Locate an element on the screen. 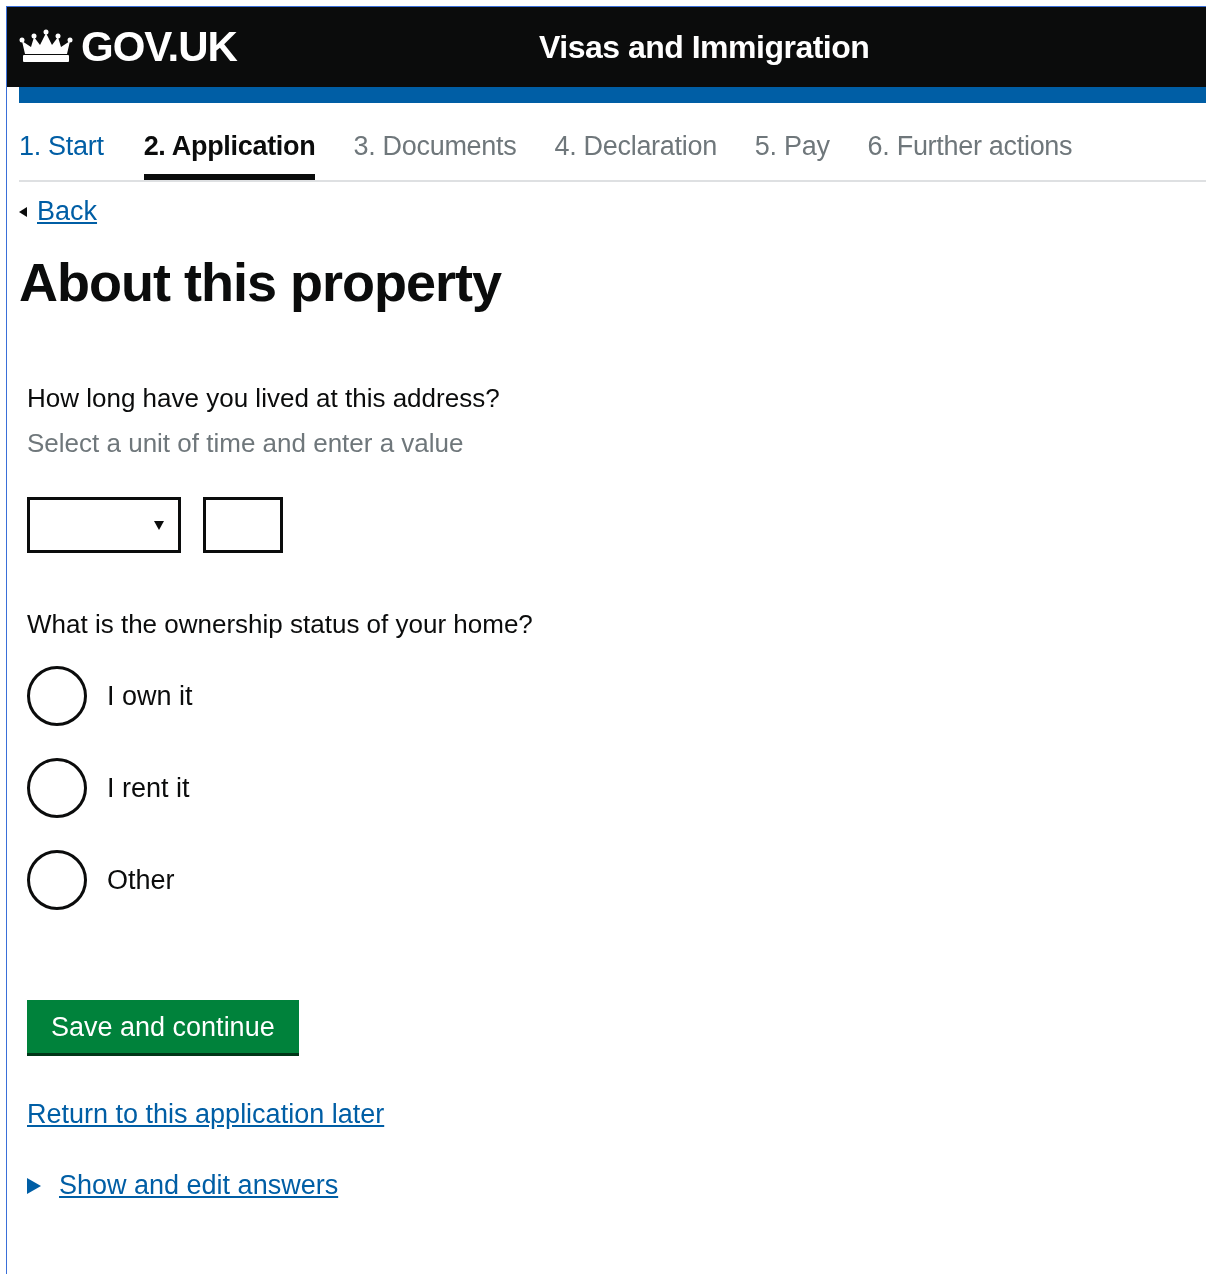 The height and width of the screenshot is (1274, 1206). question-label: What is the ownership status of your home? is located at coordinates (280, 624).